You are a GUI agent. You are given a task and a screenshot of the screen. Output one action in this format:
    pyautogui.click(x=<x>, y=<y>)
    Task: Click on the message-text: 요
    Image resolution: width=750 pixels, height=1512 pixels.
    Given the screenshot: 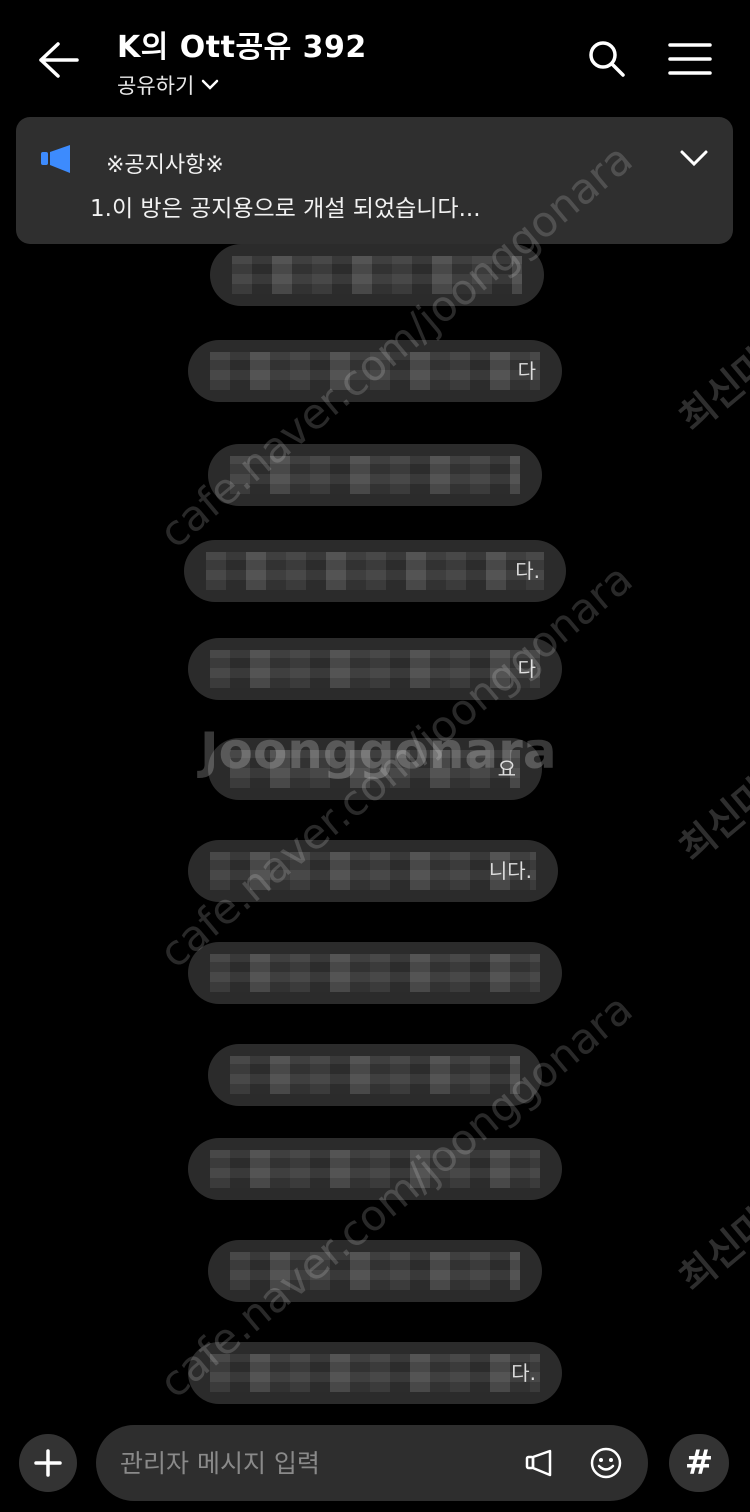 What is the action you would take?
    pyautogui.click(x=506, y=769)
    